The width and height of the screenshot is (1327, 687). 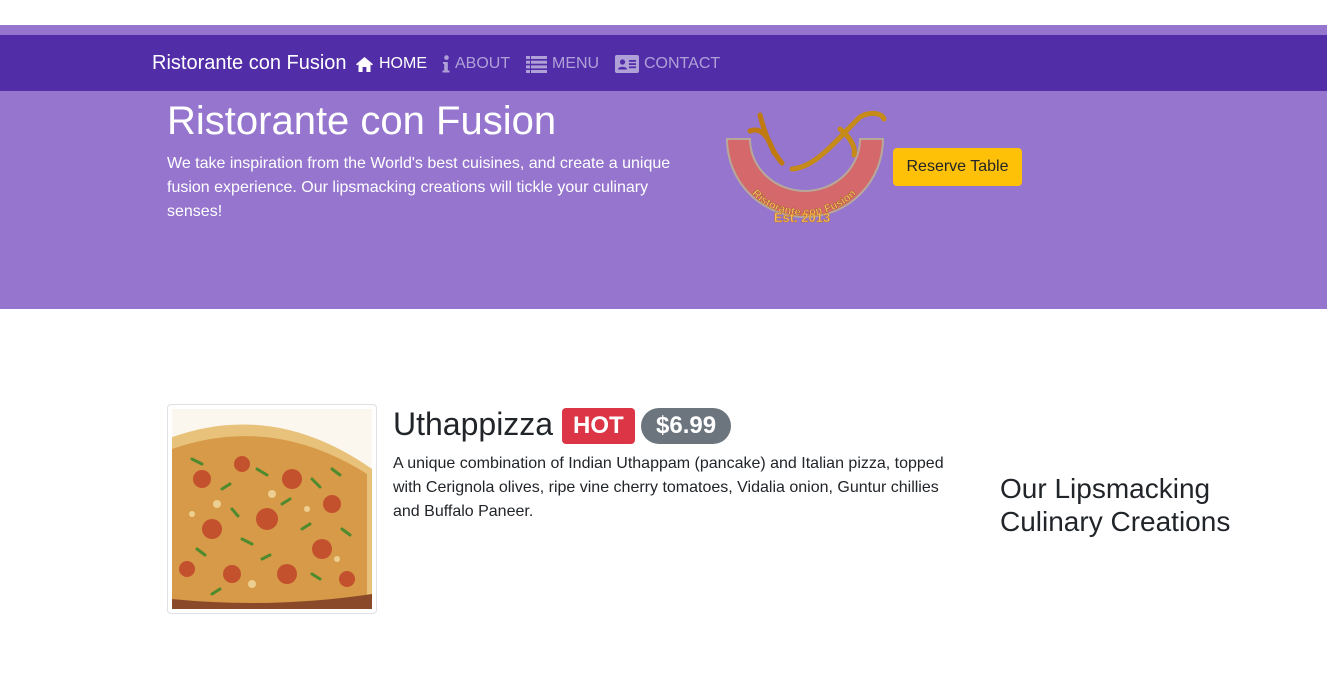 I want to click on nav-item-home: HOME, so click(x=391, y=64).